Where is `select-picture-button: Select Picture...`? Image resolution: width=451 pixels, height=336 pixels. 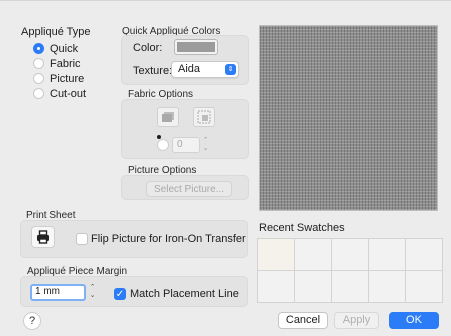
select-picture-button: Select Picture... is located at coordinates (189, 189).